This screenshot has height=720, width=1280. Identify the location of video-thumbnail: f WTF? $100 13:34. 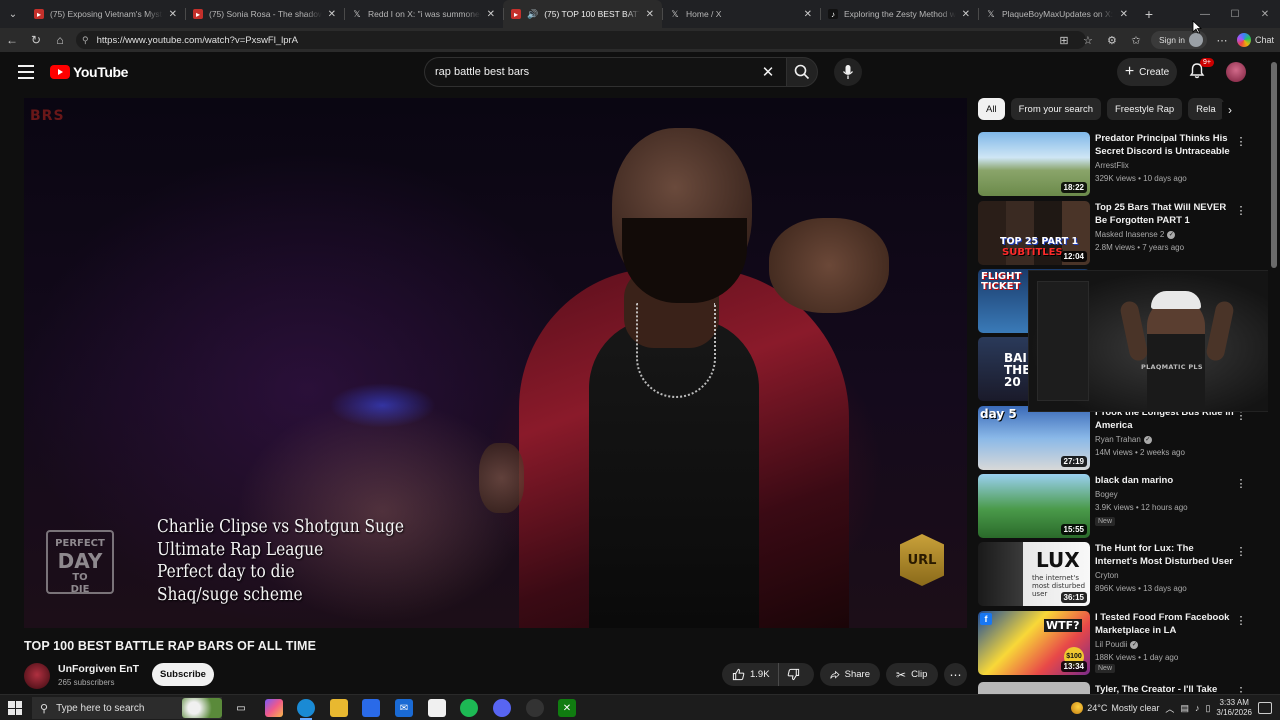
(1034, 643).